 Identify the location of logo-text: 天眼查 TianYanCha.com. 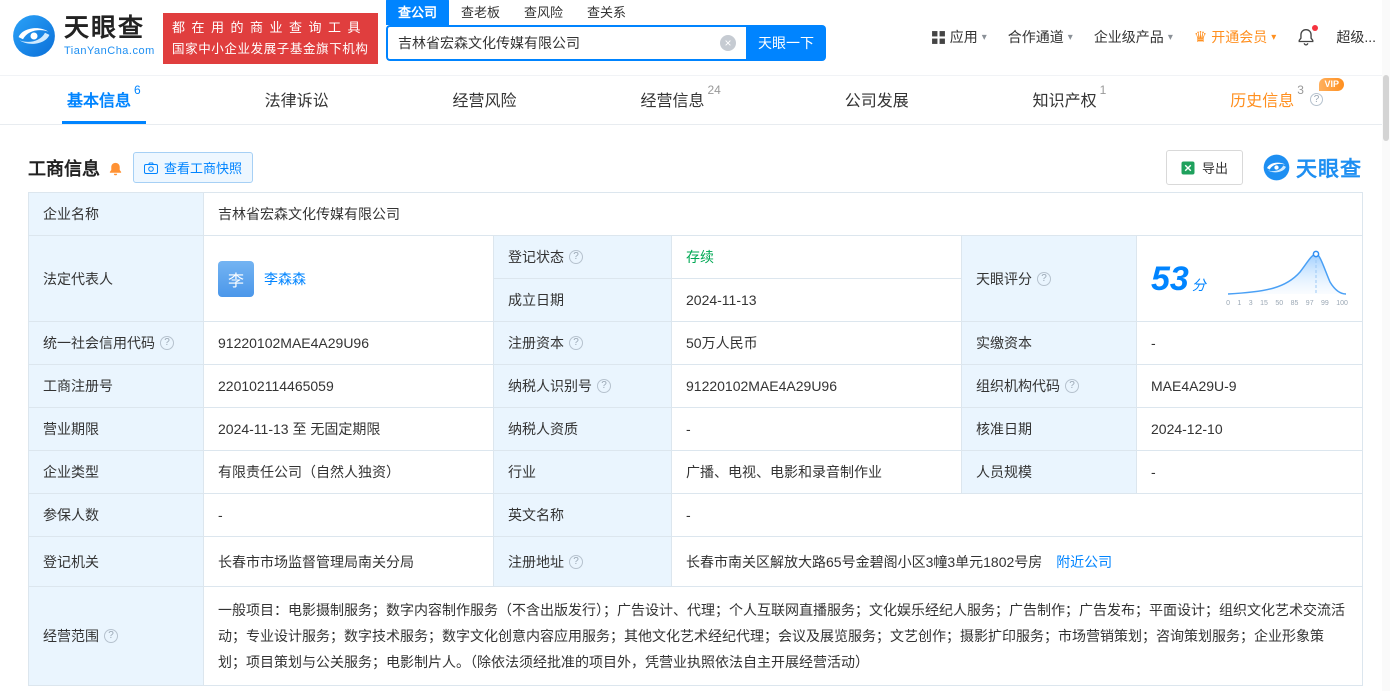
(109, 36).